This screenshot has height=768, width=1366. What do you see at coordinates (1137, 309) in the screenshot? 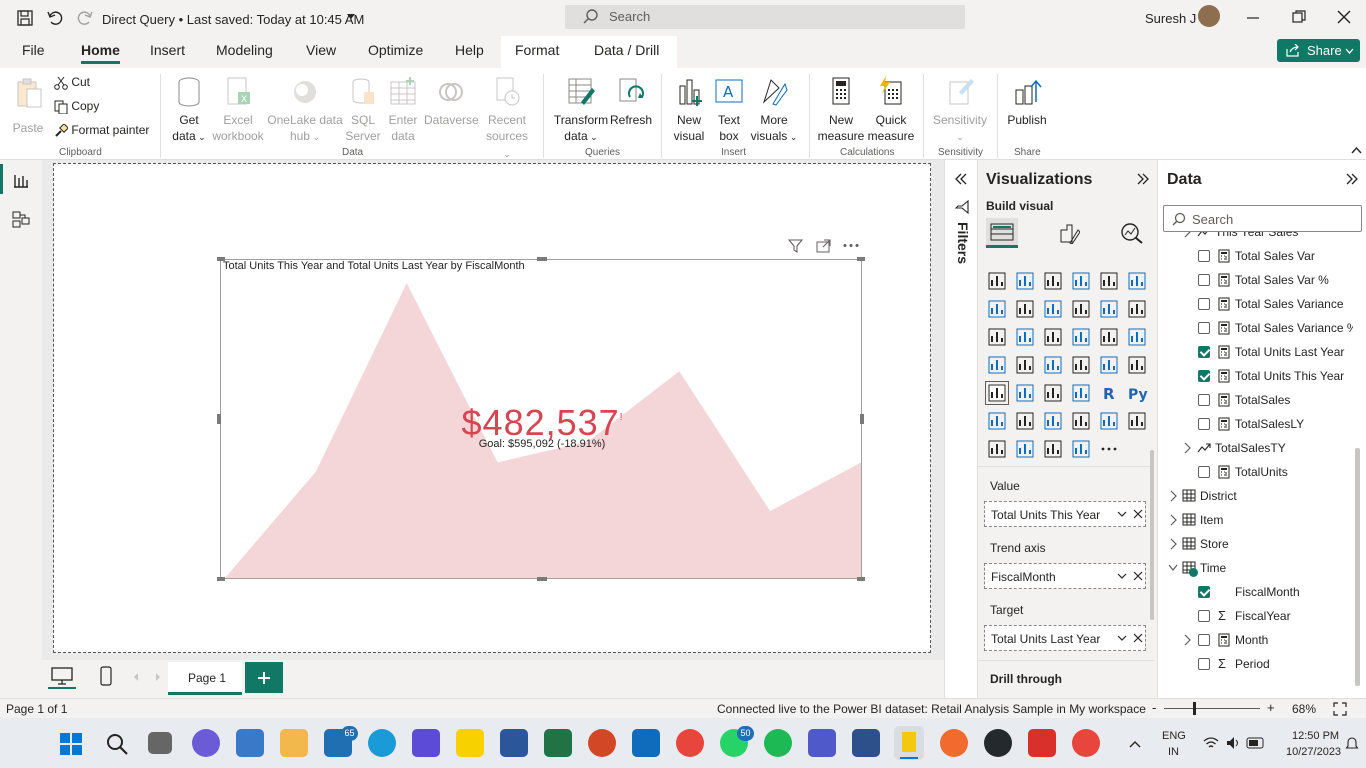
I see `ribbon-visual-icon` at bounding box center [1137, 309].